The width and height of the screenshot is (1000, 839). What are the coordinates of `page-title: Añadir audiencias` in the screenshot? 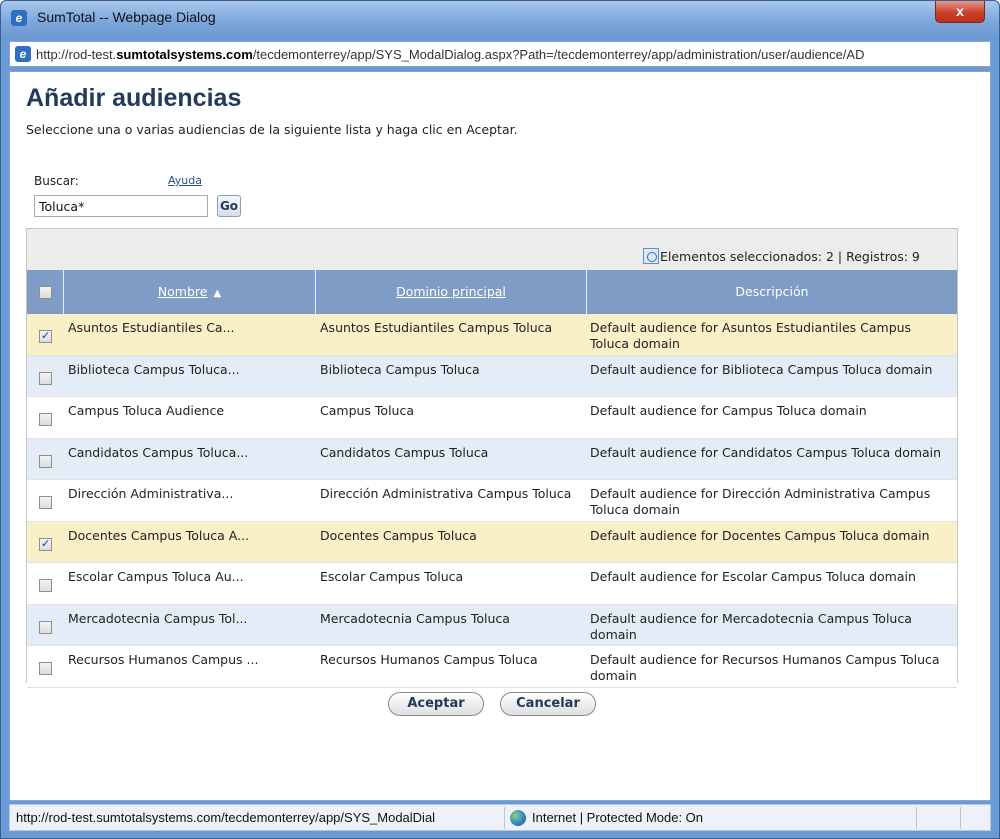 It's located at (134, 98).